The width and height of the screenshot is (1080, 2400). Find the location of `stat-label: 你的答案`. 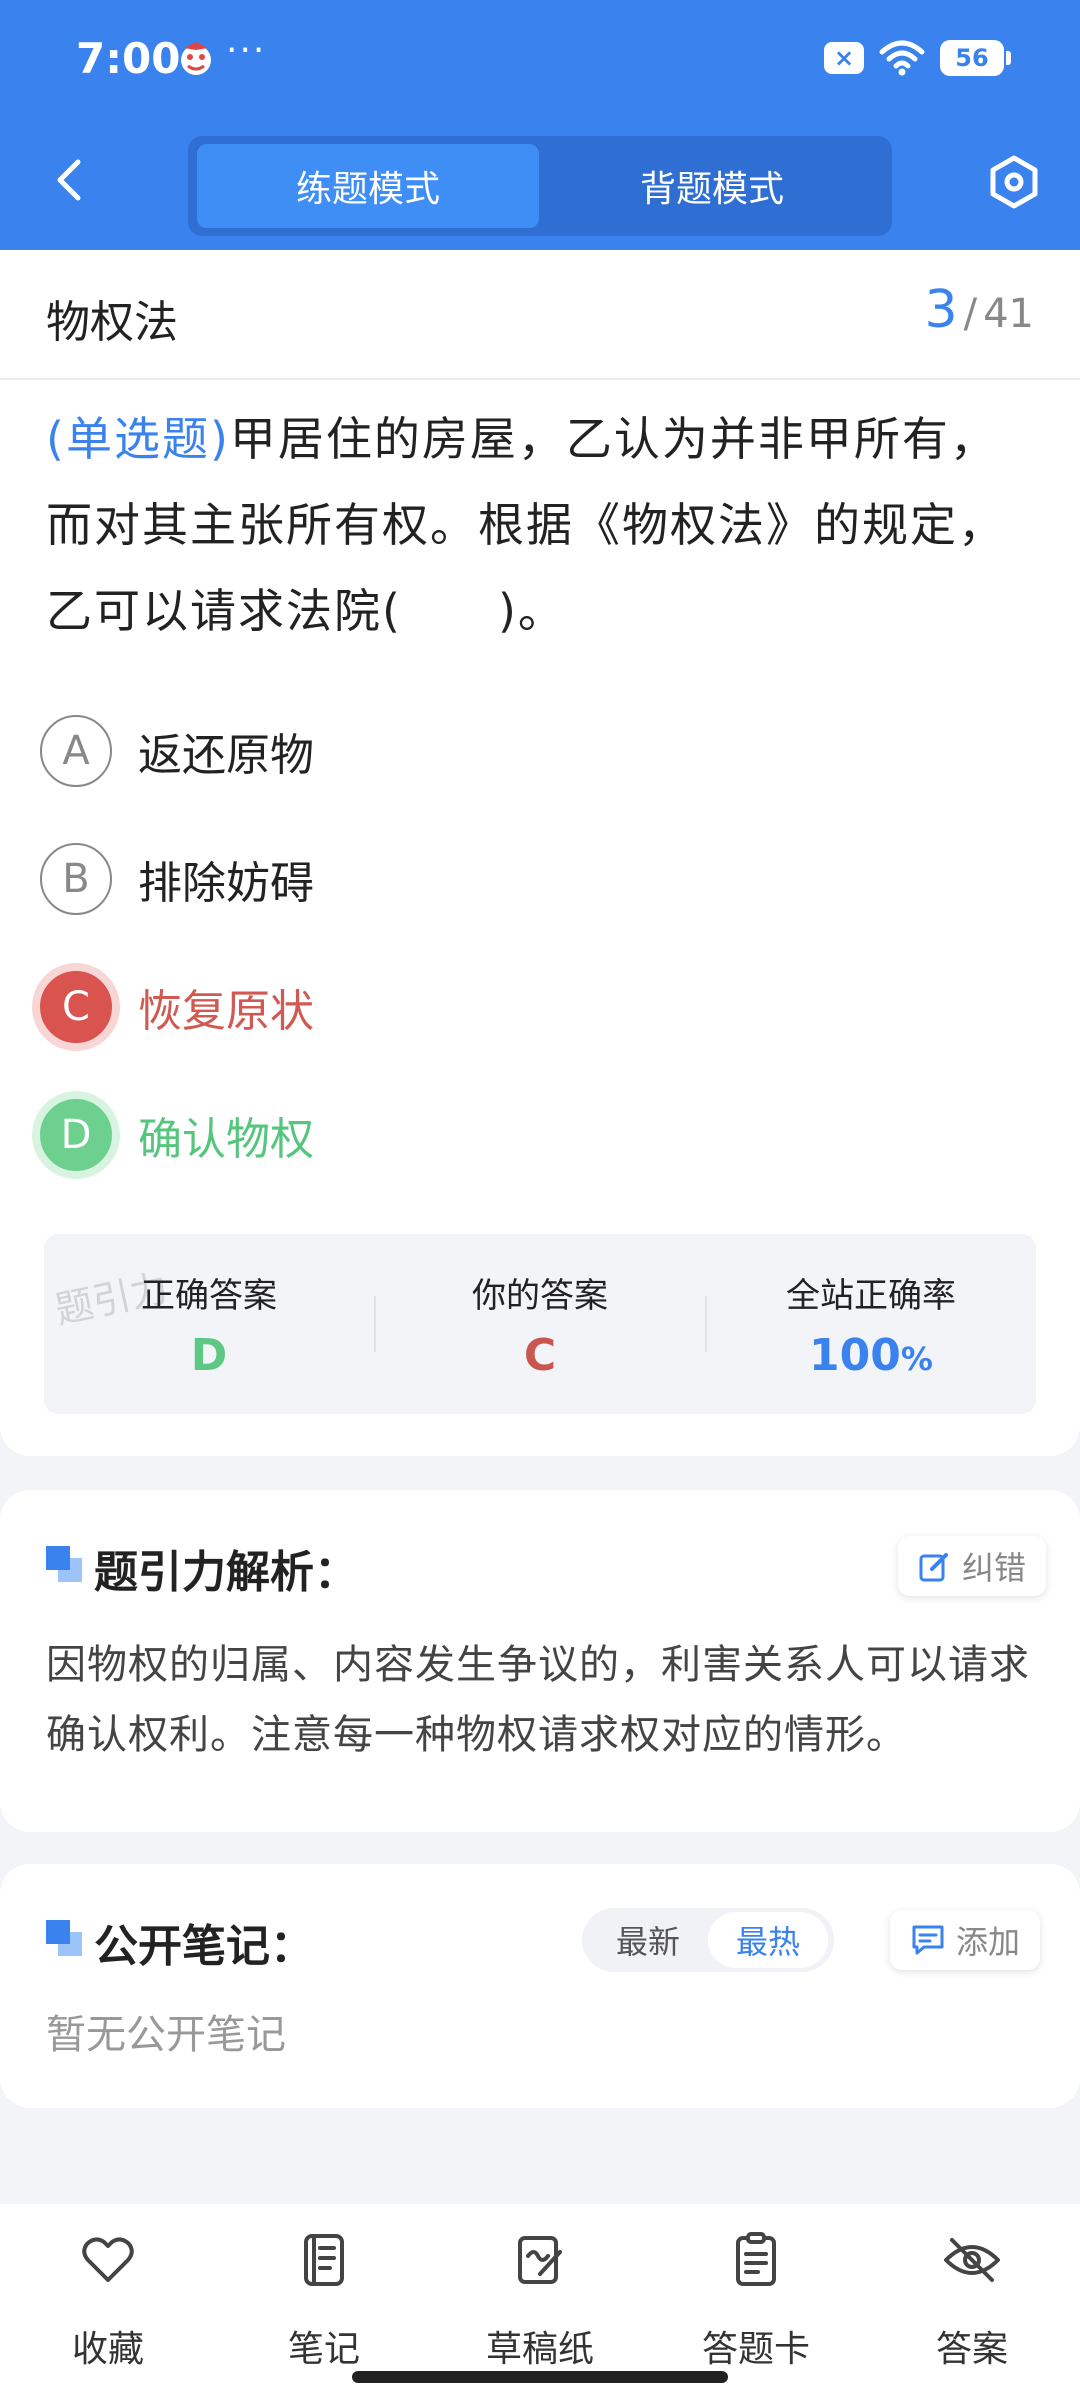

stat-label: 你的答案 is located at coordinates (540, 1296).